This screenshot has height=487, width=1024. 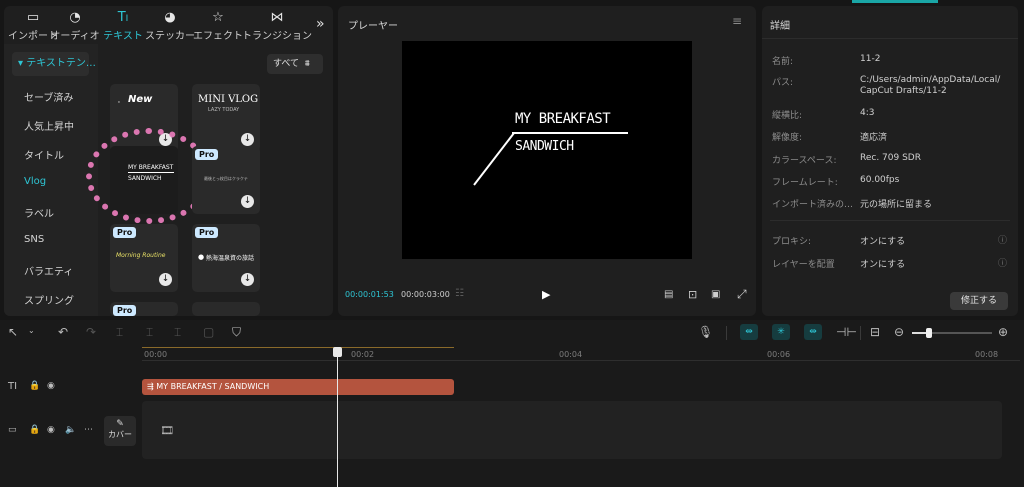 What do you see at coordinates (35, 181) in the screenshot?
I see `sidebar-item-vlog: Vlog` at bounding box center [35, 181].